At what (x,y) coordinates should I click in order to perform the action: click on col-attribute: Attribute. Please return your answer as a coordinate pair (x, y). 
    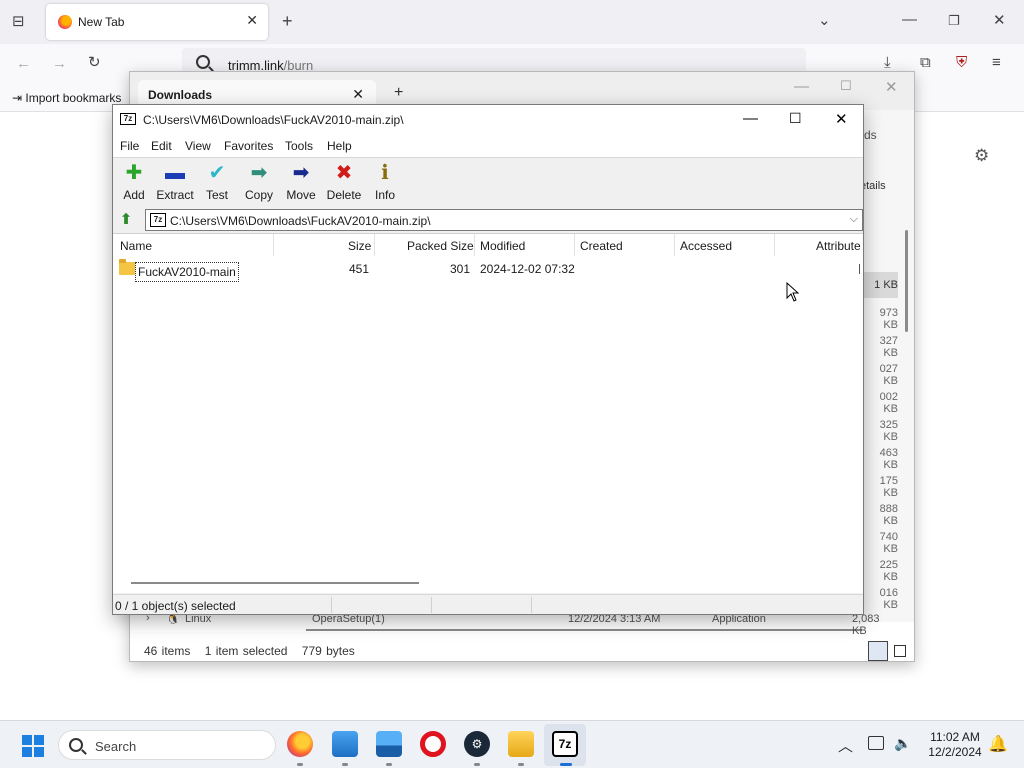
    Looking at the image, I should click on (838, 246).